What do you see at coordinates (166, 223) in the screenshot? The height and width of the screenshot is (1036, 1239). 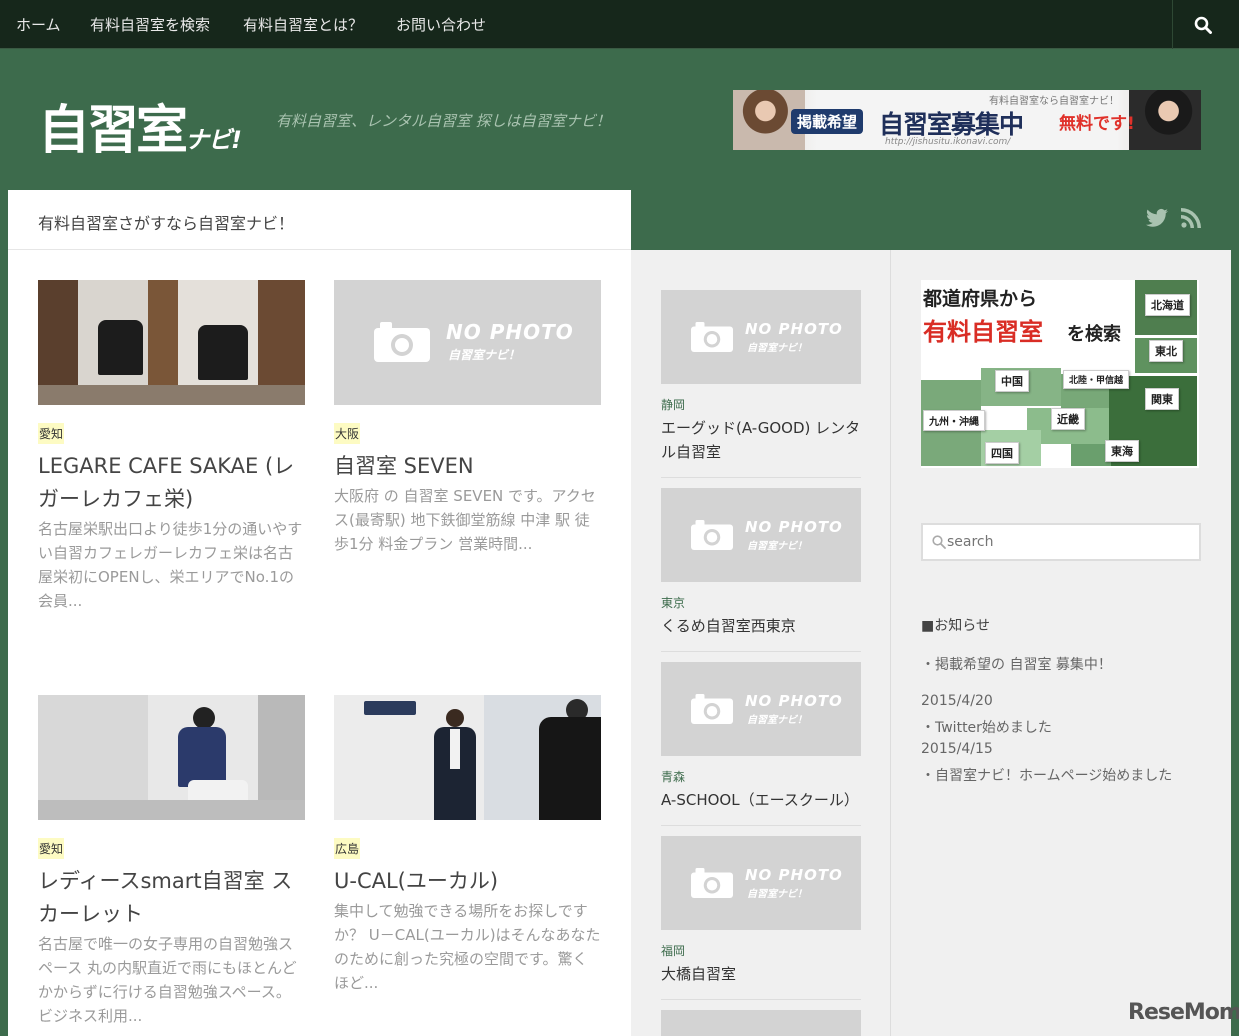 I see `page-heading-text: 有料自習室さがすなら自習室ナビ！` at bounding box center [166, 223].